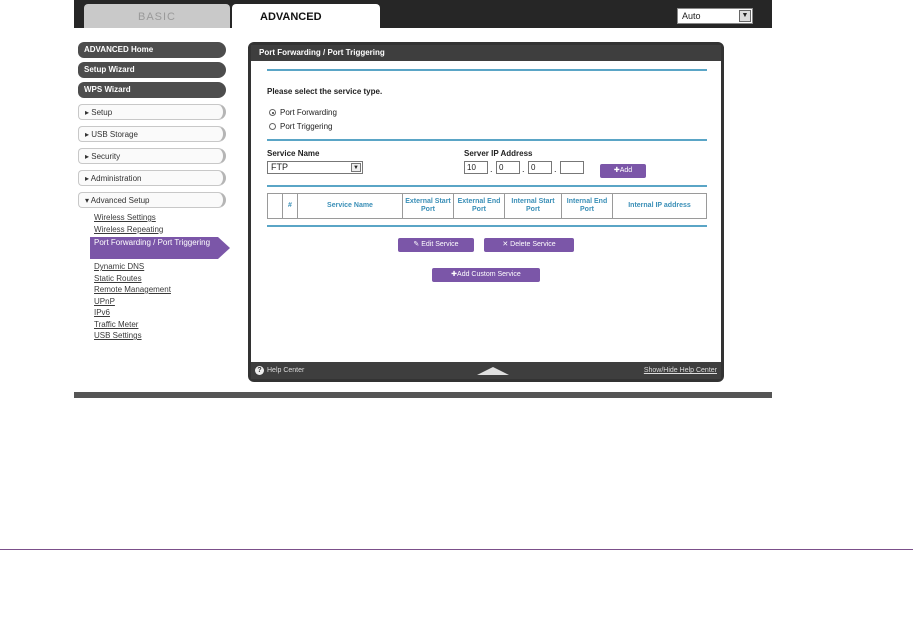 This screenshot has height=617, width=913. Describe the element at coordinates (306, 16) in the screenshot. I see `tab-advanced: ADVANCED` at that location.